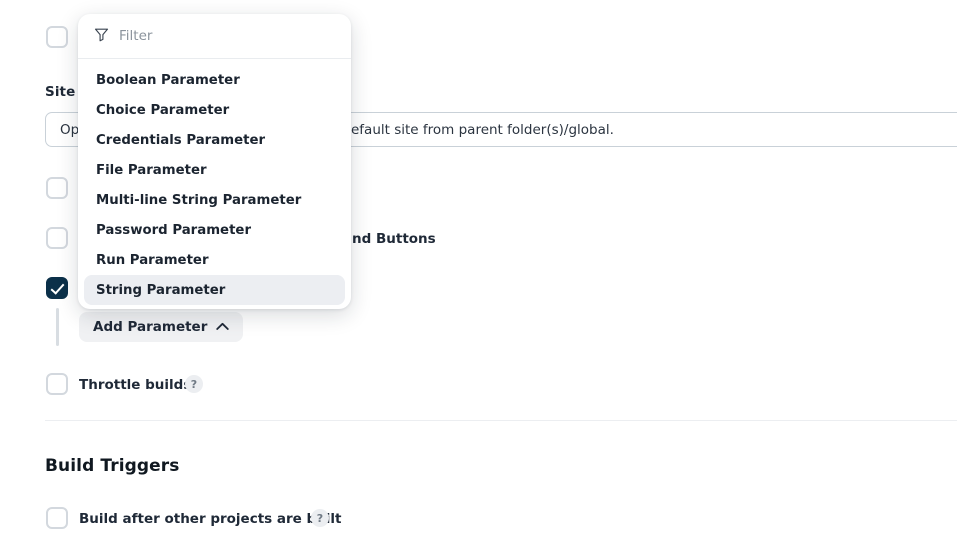 Image resolution: width=957 pixels, height=541 pixels. What do you see at coordinates (57, 288) in the screenshot?
I see `checkbox-parameterized` at bounding box center [57, 288].